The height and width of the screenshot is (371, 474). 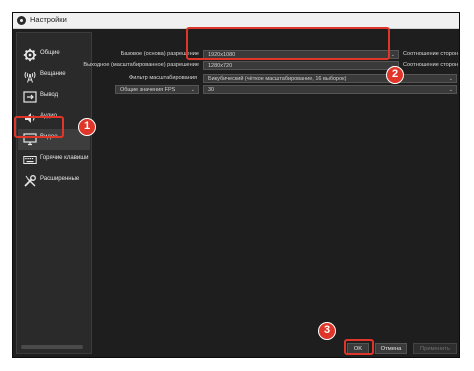 What do you see at coordinates (391, 348) in the screenshot?
I see `cancel-button: Отмена` at bounding box center [391, 348].